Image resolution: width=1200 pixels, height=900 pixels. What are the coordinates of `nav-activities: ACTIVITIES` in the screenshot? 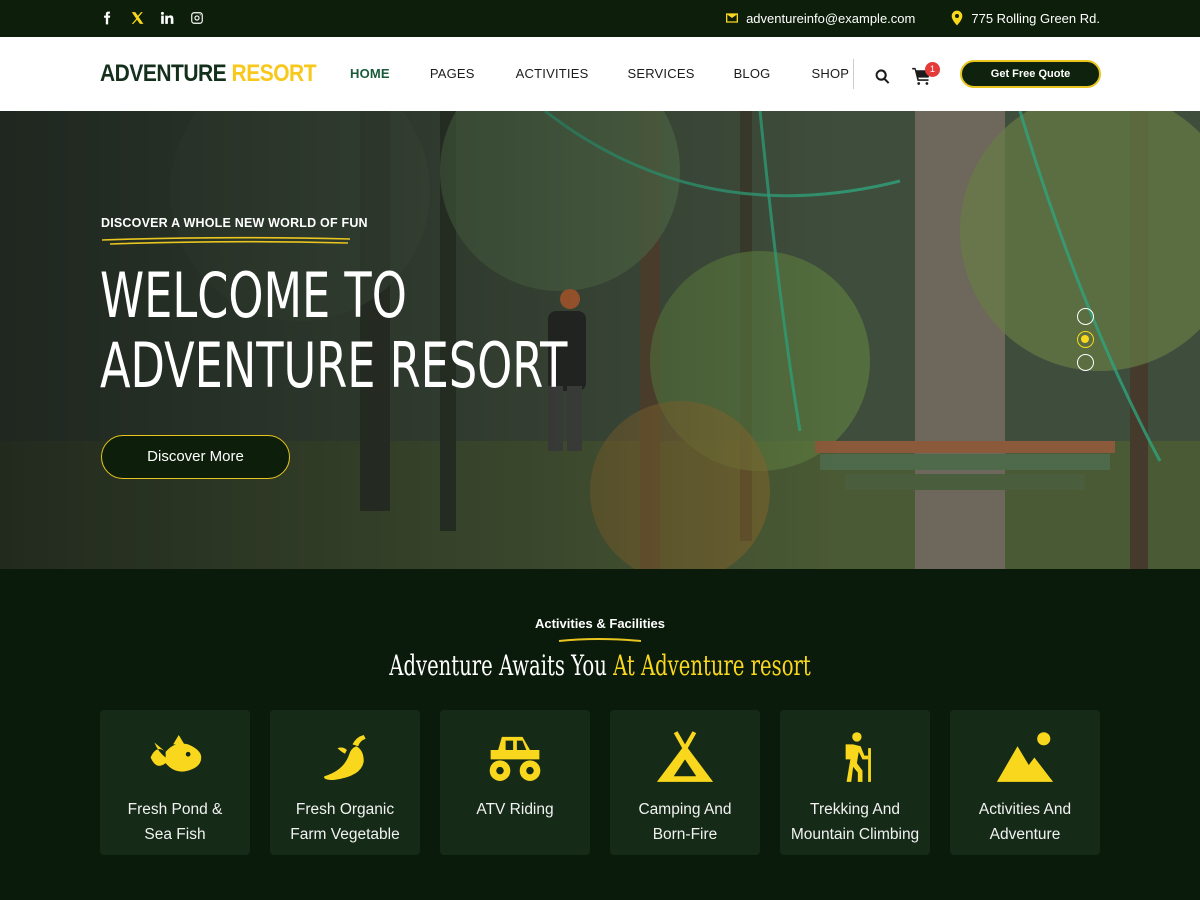 It's located at (552, 73).